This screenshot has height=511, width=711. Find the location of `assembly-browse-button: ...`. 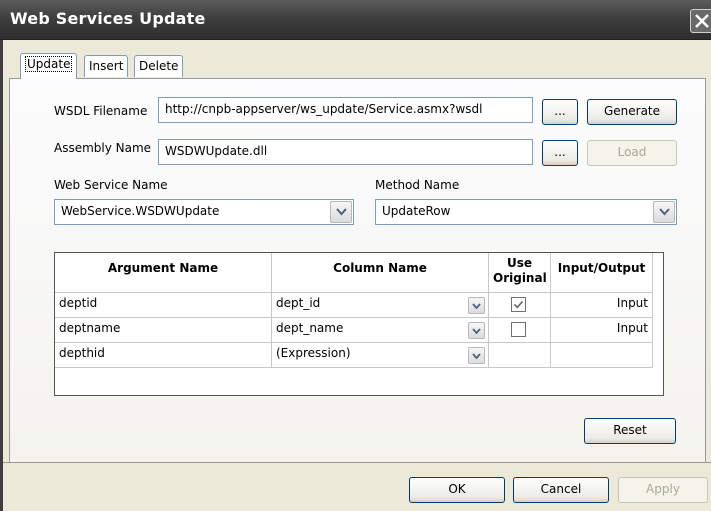

assembly-browse-button: ... is located at coordinates (560, 153).